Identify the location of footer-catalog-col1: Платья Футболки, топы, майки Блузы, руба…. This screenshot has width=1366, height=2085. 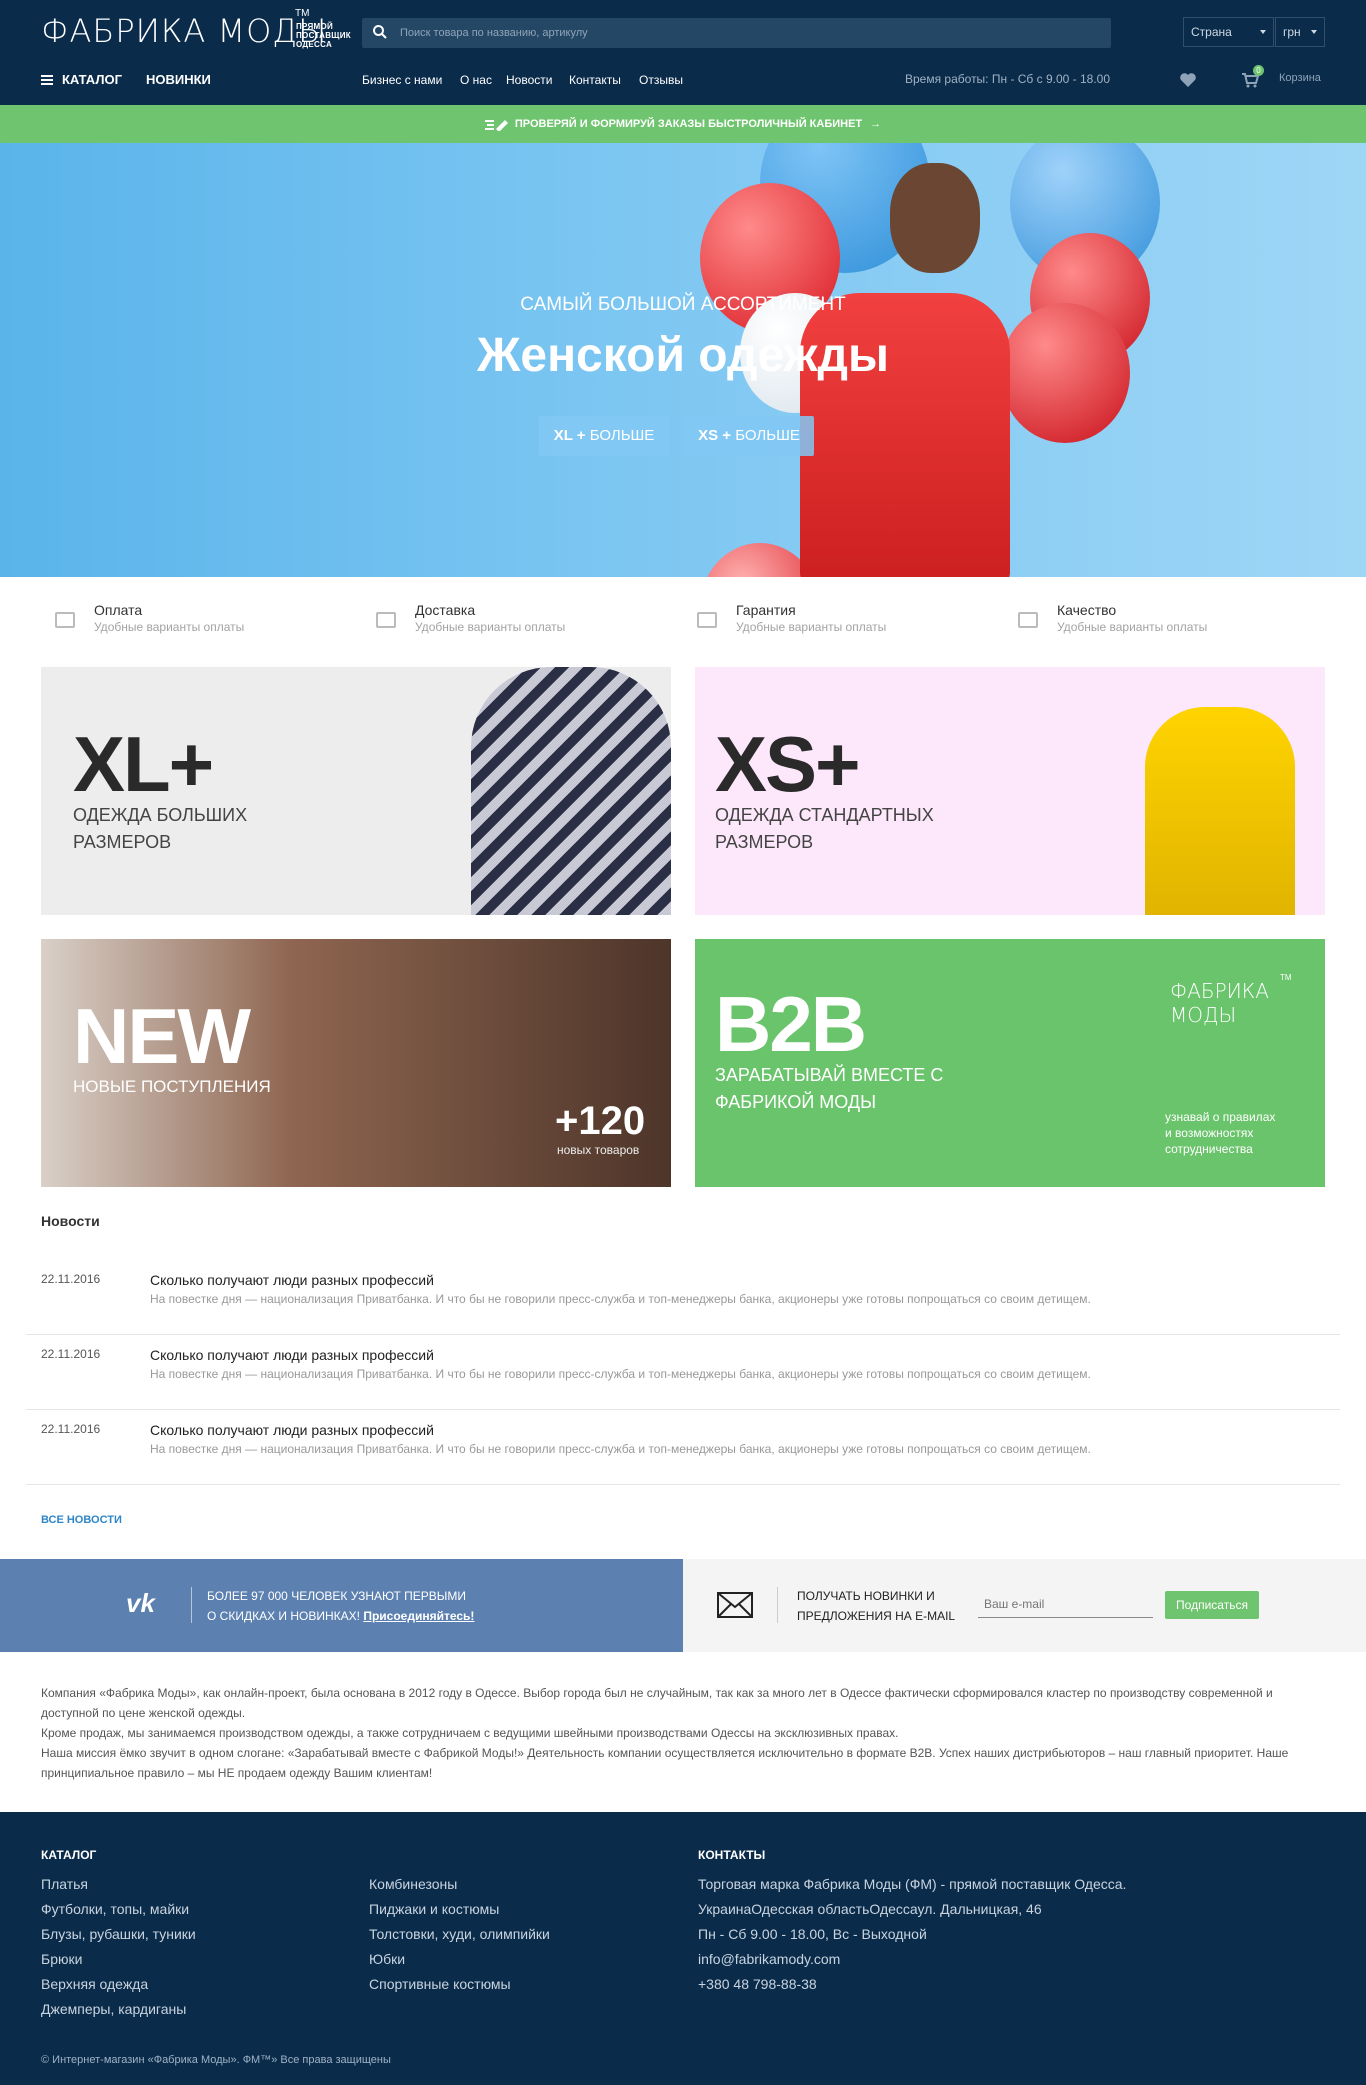
(118, 1947).